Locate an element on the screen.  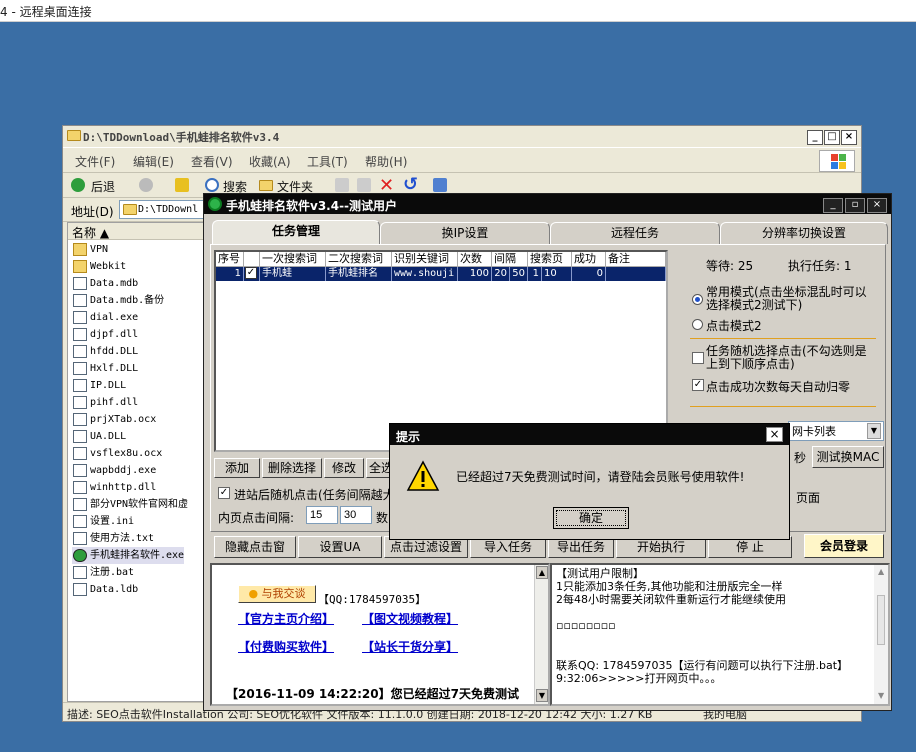
file-item: UA.DLL is located at coordinates (99, 436).